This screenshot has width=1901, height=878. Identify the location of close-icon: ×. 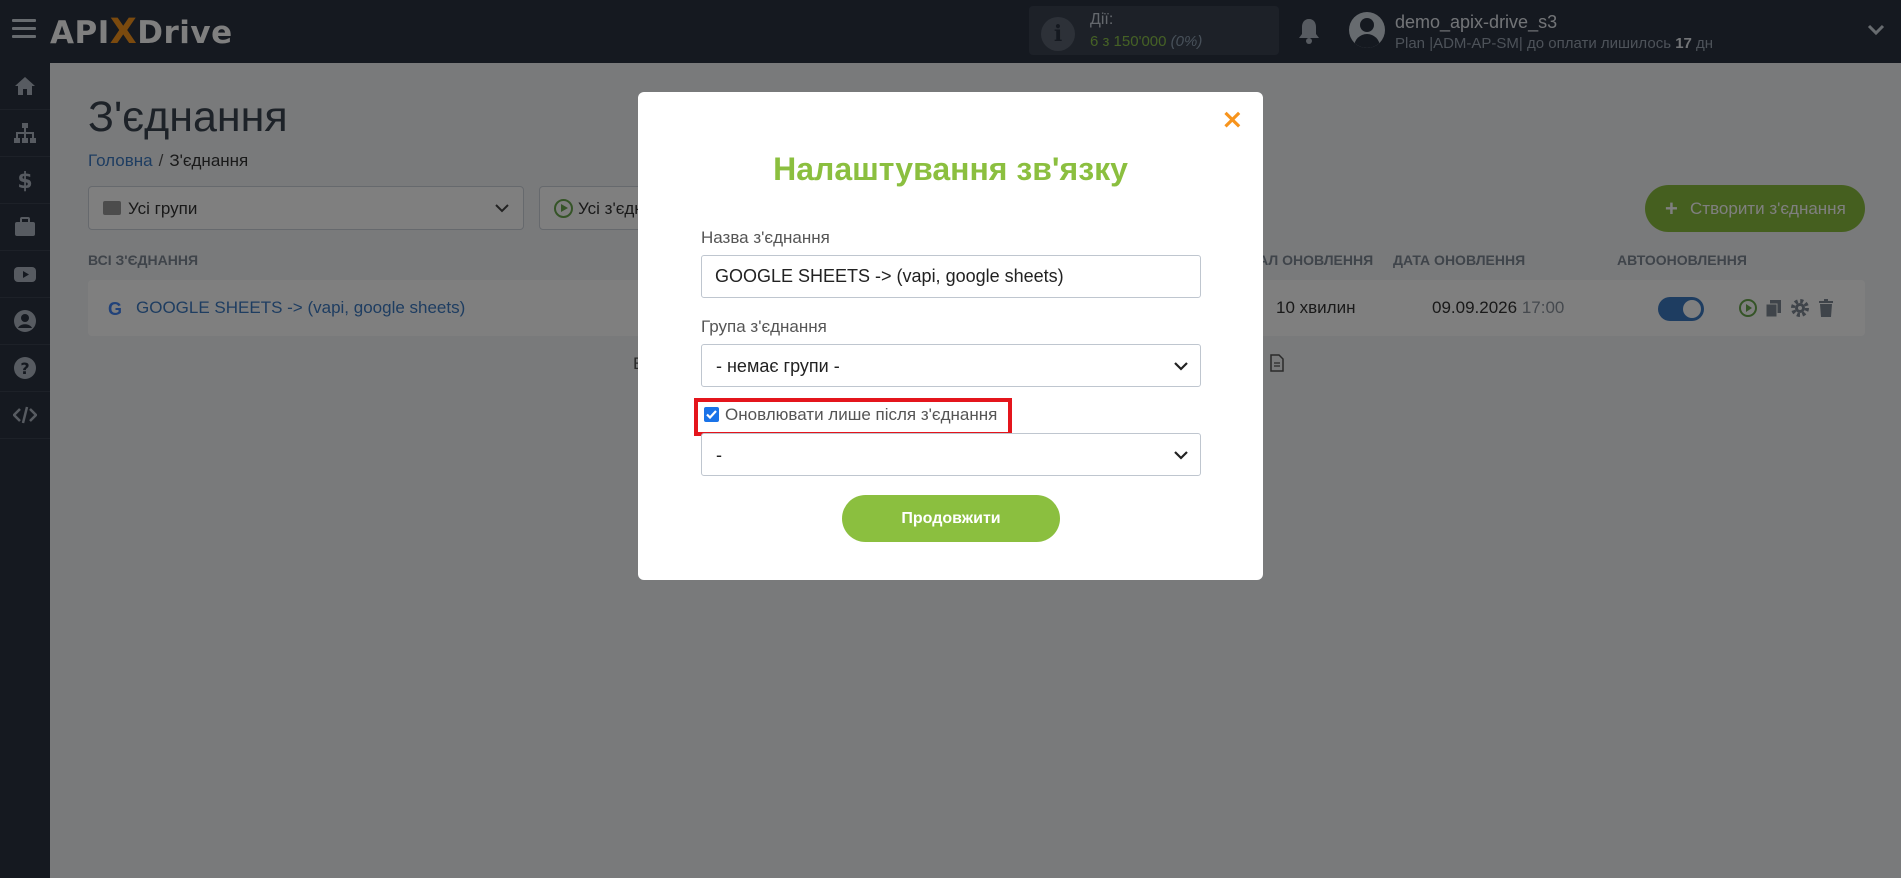
(1232, 119).